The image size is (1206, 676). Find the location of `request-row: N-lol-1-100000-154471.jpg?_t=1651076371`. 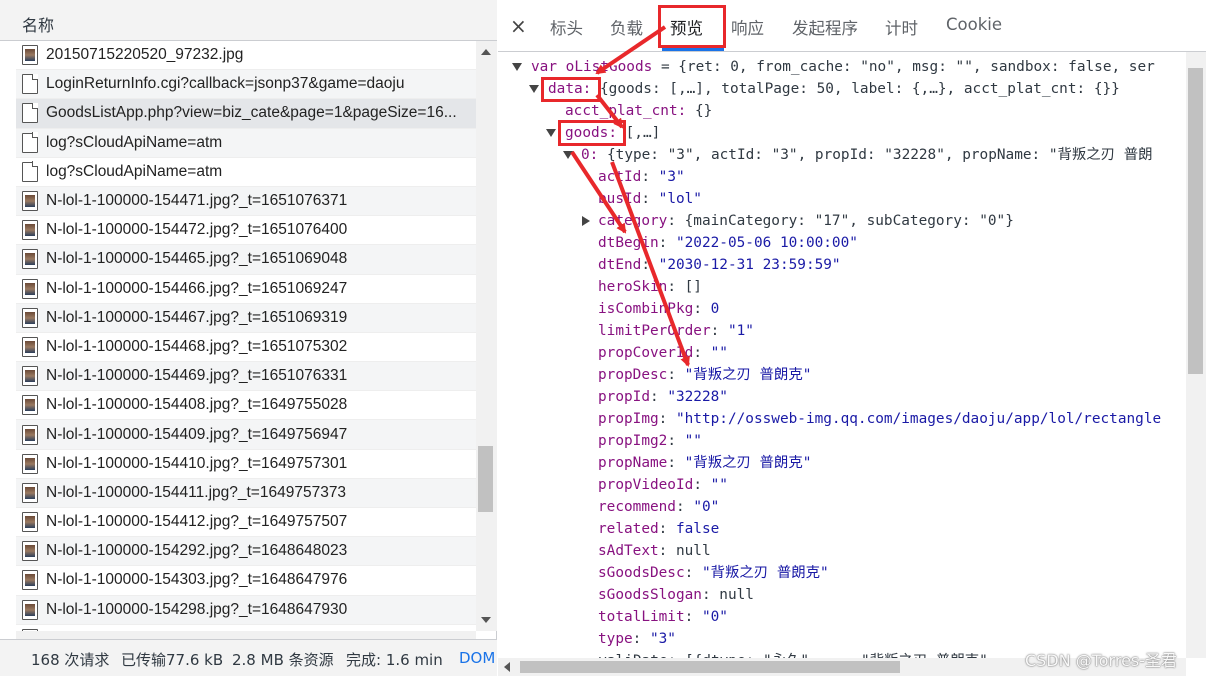

request-row: N-lol-1-100000-154471.jpg?_t=1651076371 is located at coordinates (246, 201).